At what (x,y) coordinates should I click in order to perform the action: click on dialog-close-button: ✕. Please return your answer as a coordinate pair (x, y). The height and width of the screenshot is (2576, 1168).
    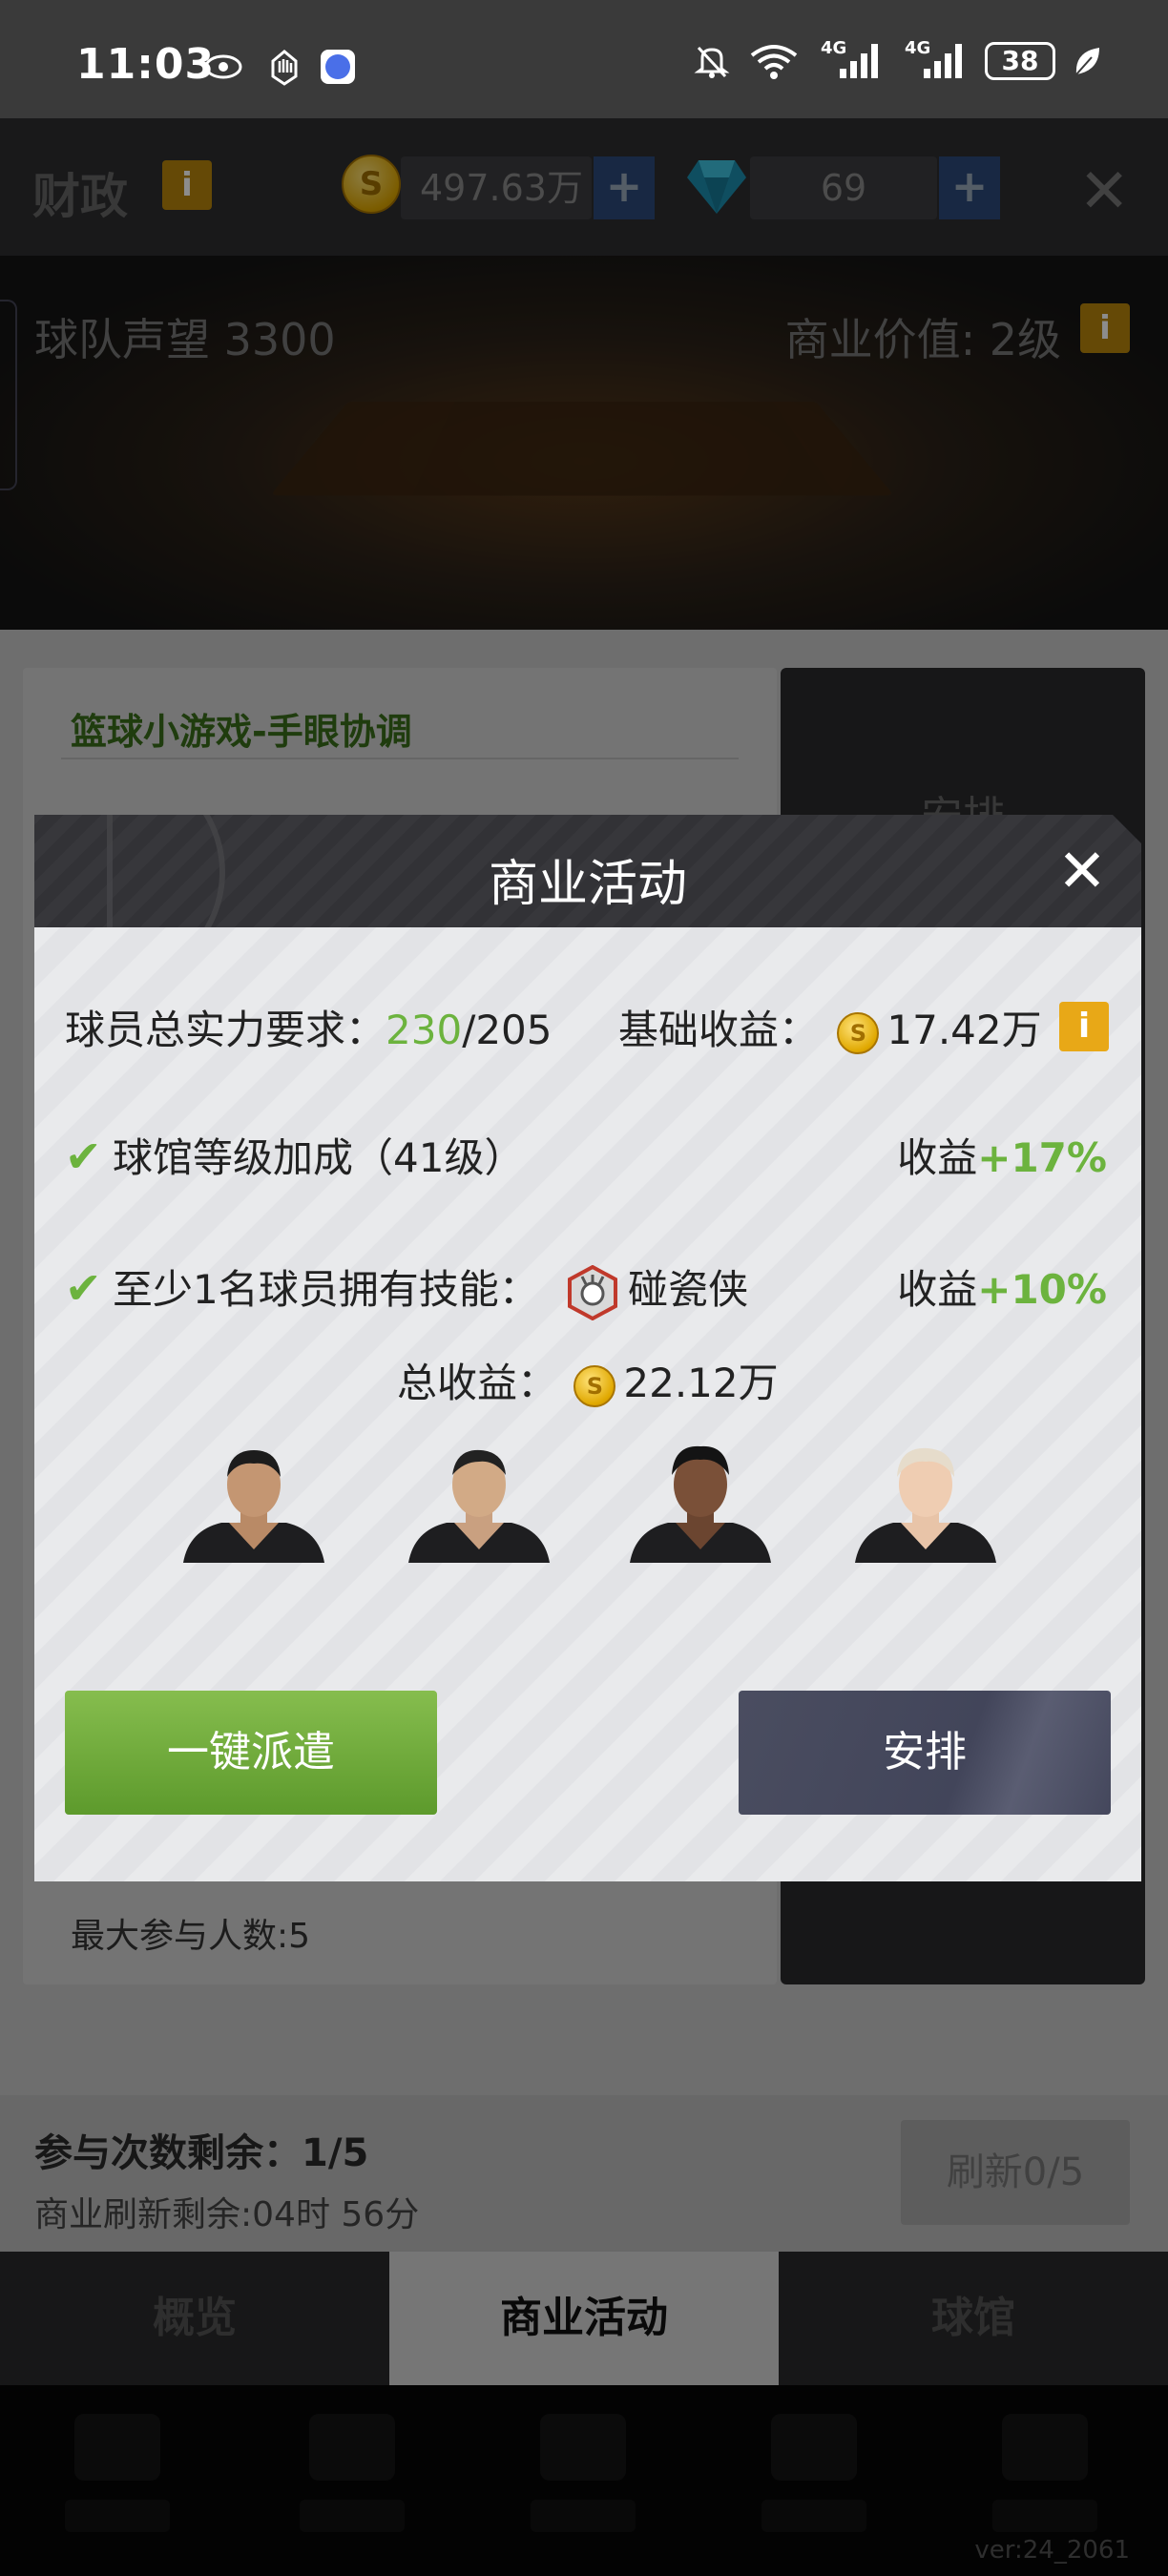
    Looking at the image, I should click on (1082, 870).